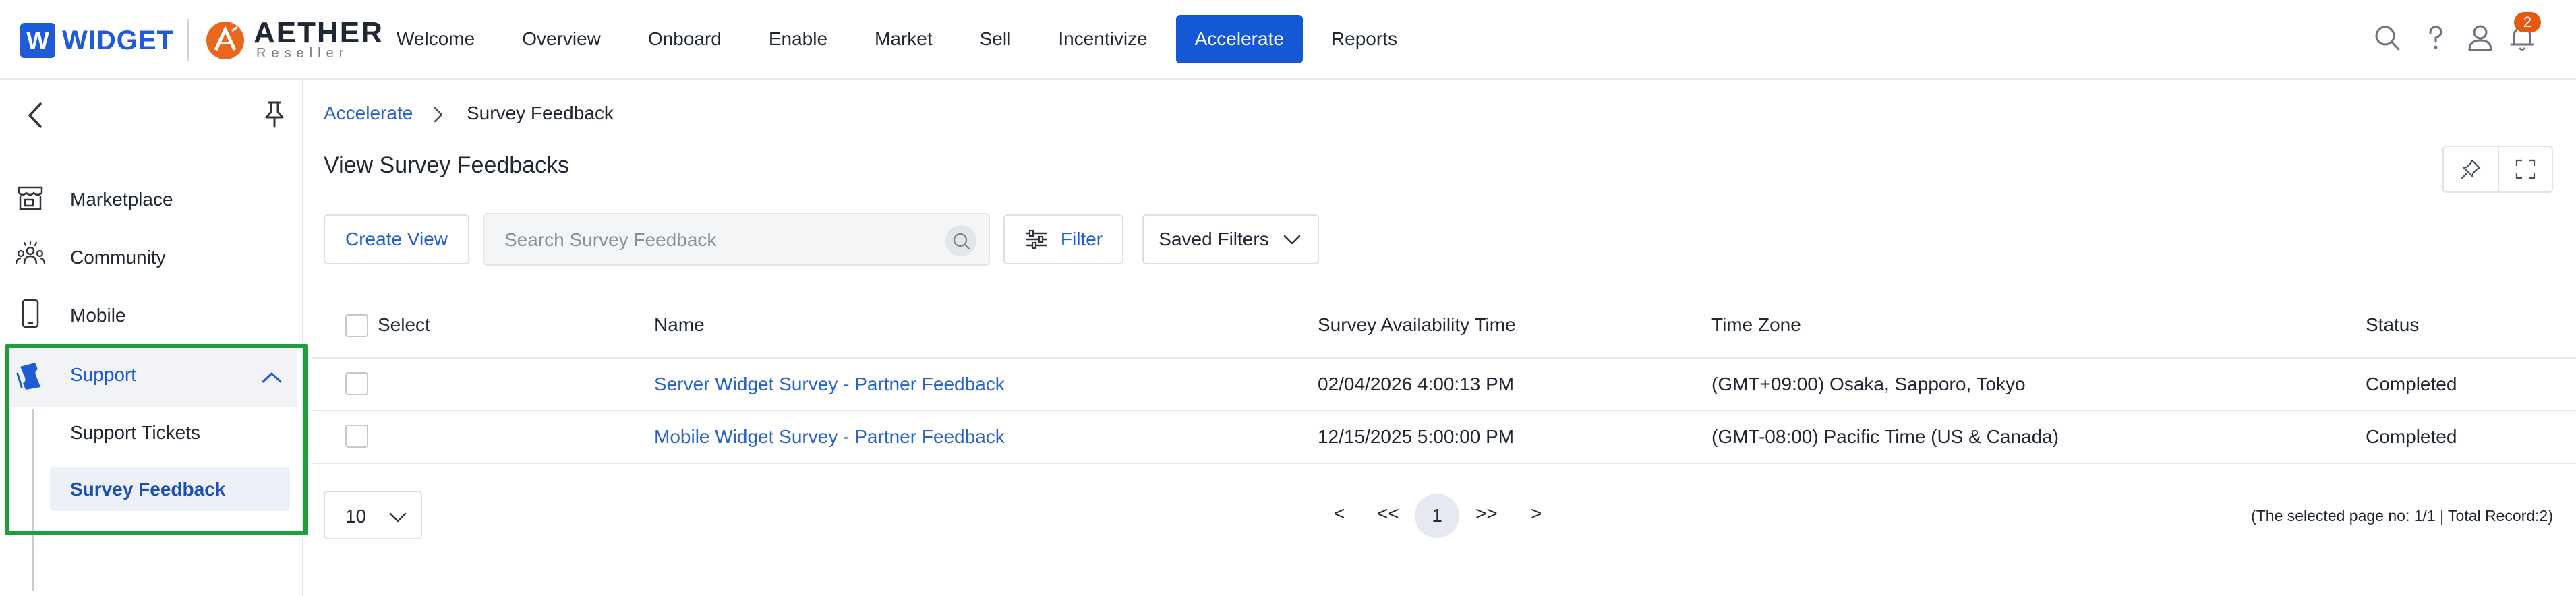 The image size is (2576, 596). What do you see at coordinates (1037, 239) in the screenshot?
I see `sliders-icon` at bounding box center [1037, 239].